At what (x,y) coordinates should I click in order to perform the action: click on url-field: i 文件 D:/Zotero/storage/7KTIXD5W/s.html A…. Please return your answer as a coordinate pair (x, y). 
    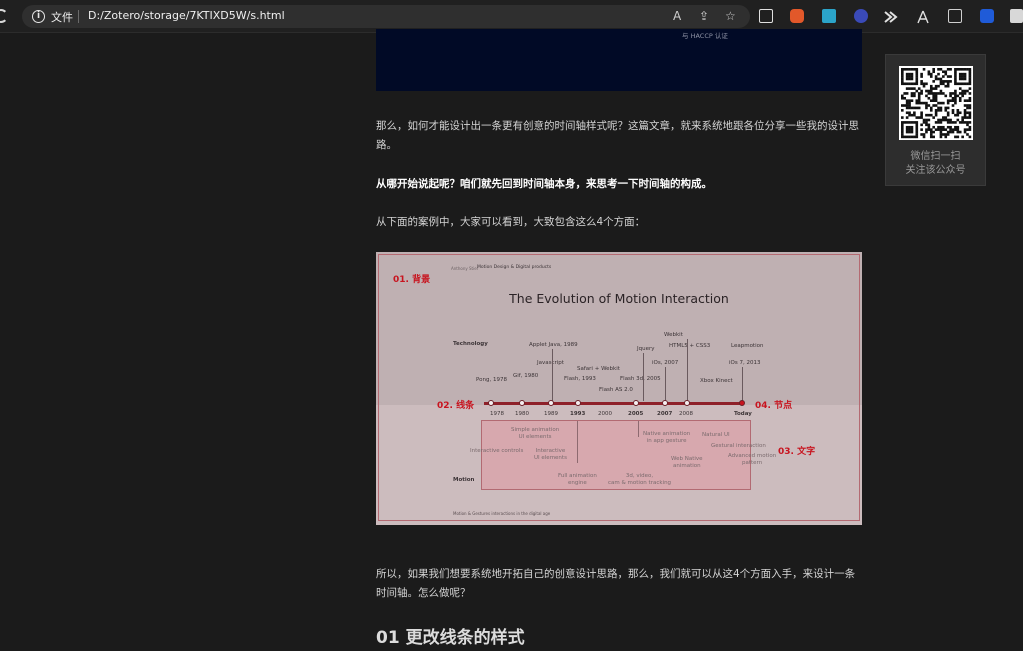
    Looking at the image, I should click on (386, 16).